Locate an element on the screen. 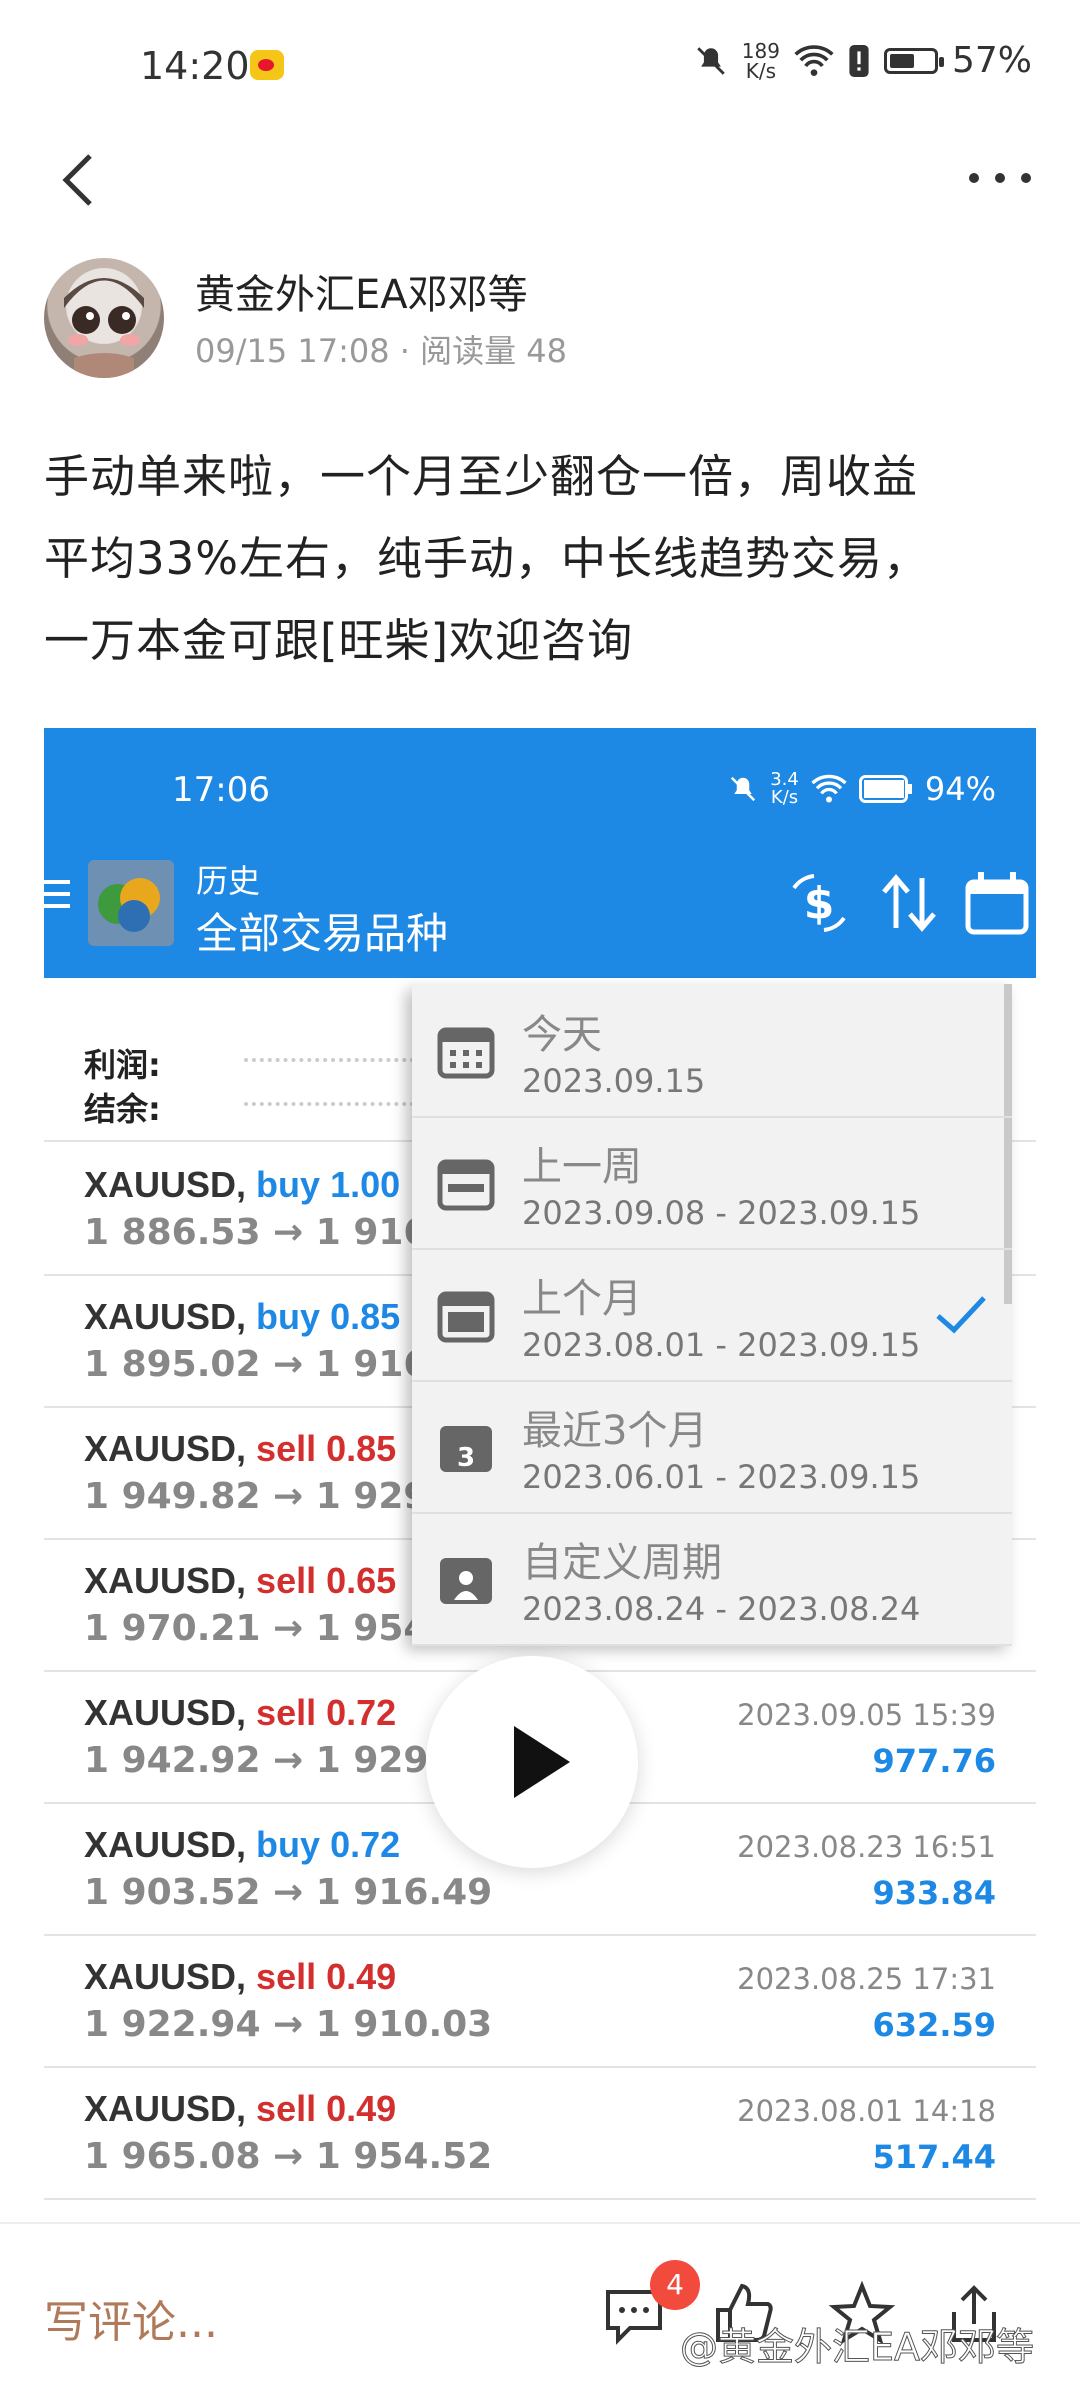  trade-lots: 0.85 is located at coordinates (361, 1448).